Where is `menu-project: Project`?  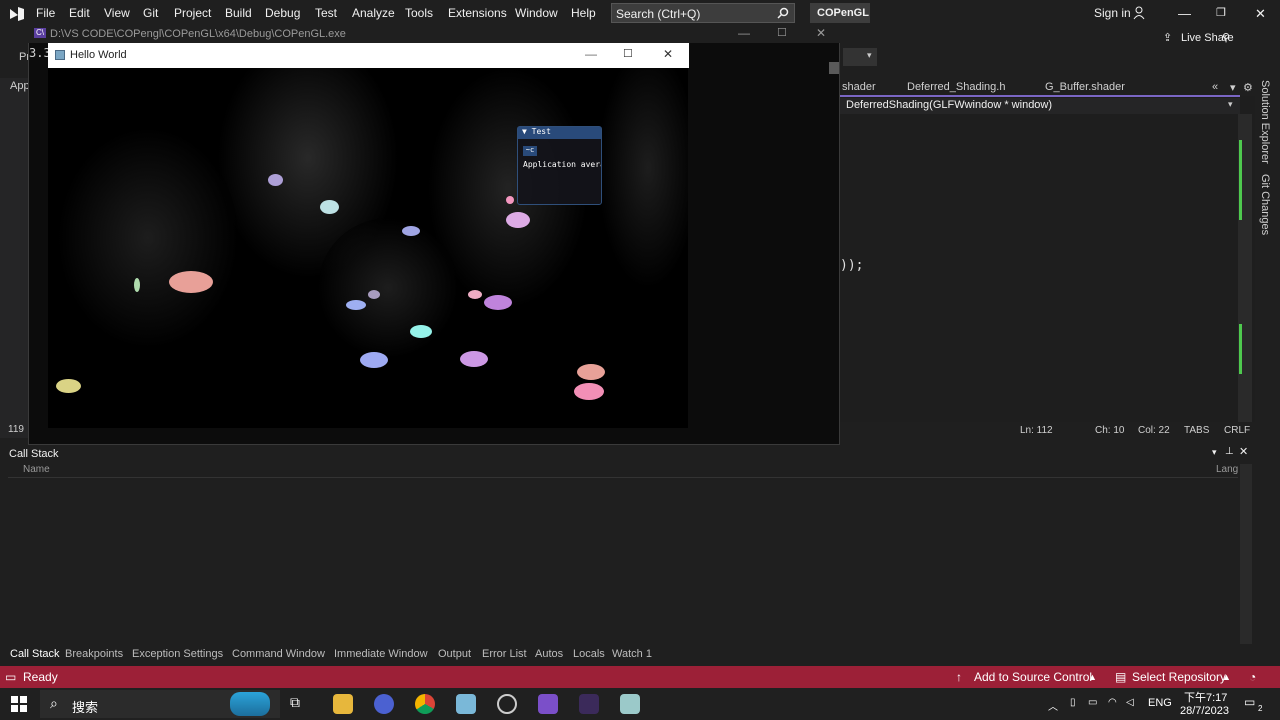 menu-project: Project is located at coordinates (192, 13).